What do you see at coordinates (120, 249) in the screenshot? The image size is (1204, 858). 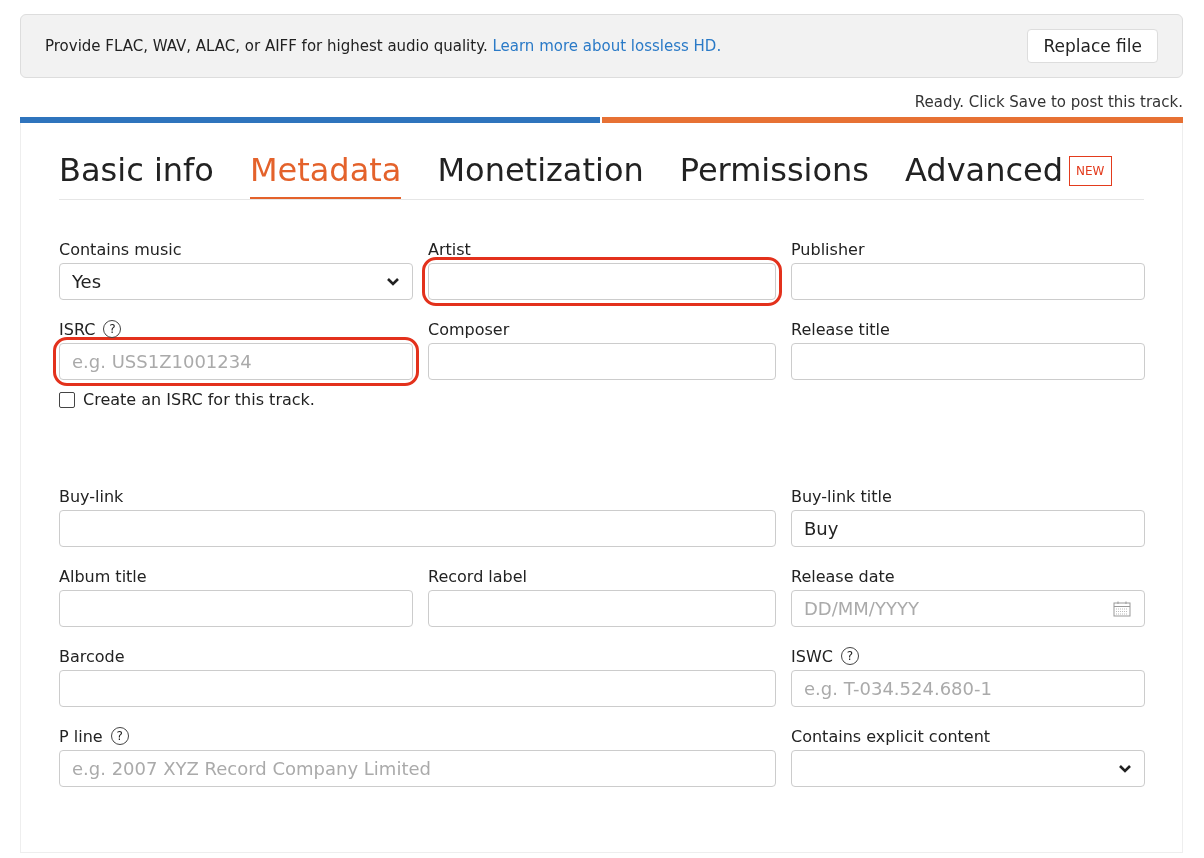 I see `field-label: Contains music` at bounding box center [120, 249].